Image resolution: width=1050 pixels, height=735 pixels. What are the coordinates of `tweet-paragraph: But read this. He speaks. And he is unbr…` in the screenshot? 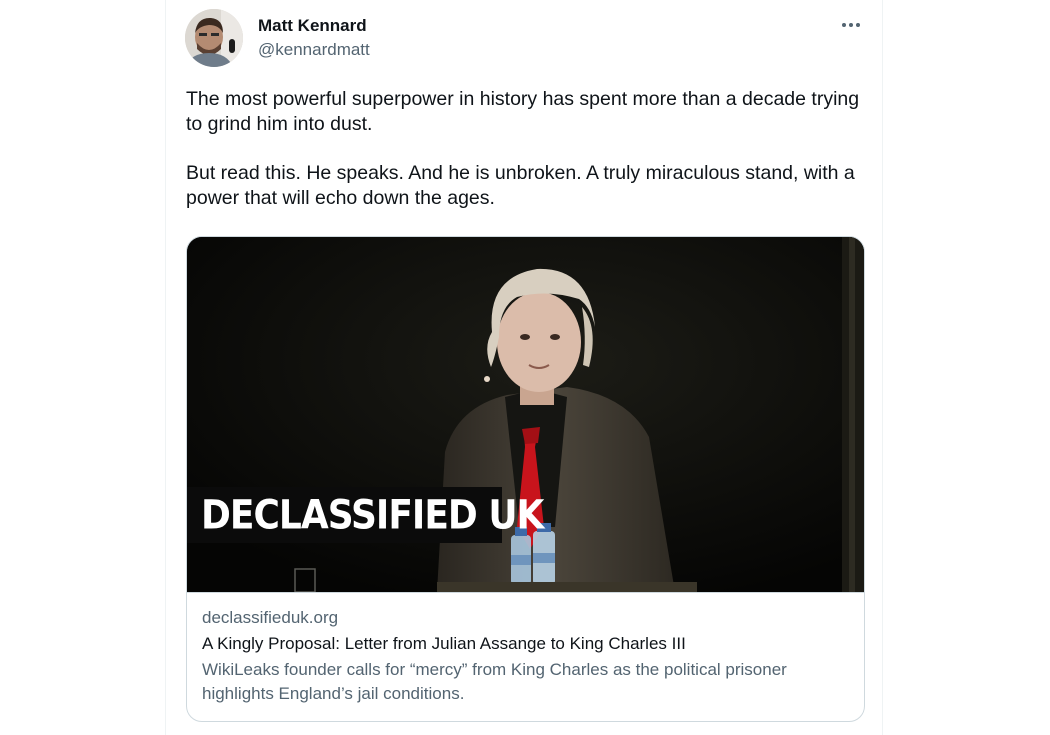 It's located at (520, 185).